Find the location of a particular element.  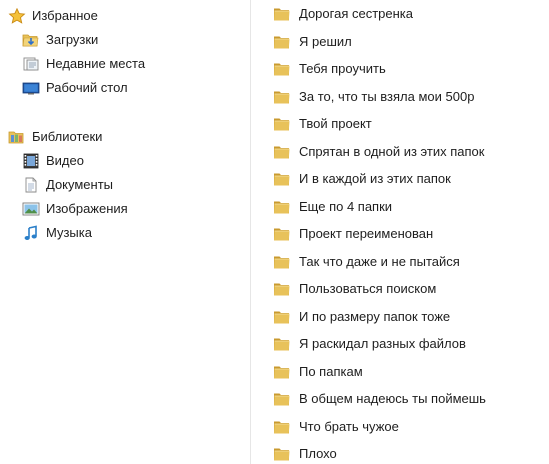

file-name: Плохо is located at coordinates (318, 453).